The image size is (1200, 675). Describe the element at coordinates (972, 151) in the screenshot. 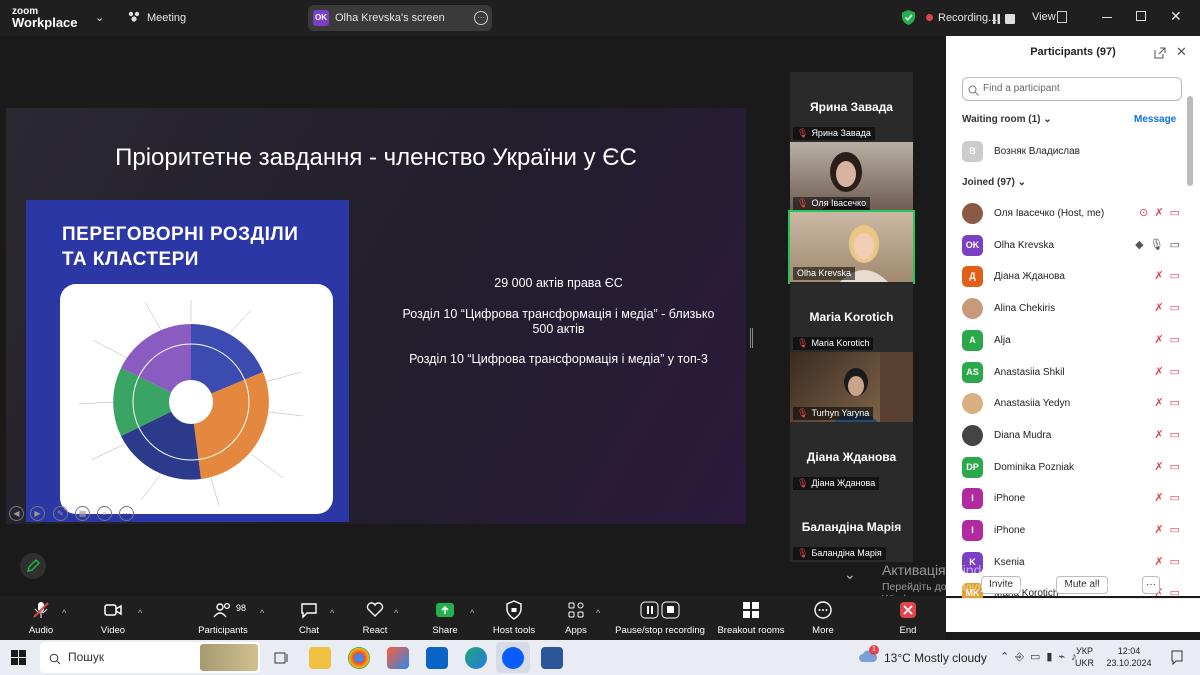

I see `avatar: В` at that location.